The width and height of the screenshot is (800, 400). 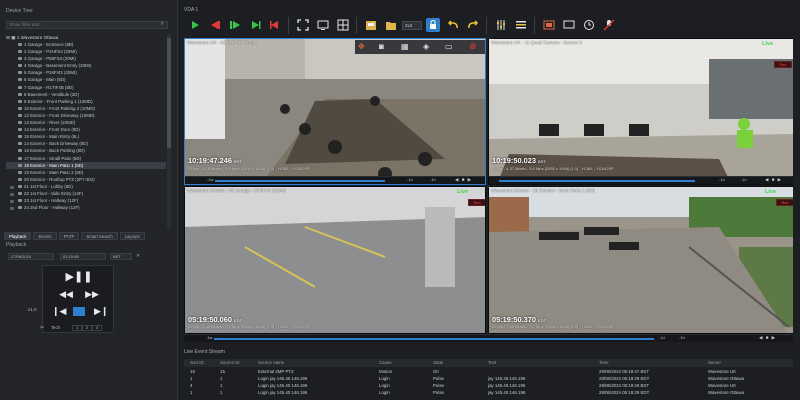 I want to click on tree-camera-item: 18 Exterior - Main Patio 1 (8D), so click(x=86, y=165).